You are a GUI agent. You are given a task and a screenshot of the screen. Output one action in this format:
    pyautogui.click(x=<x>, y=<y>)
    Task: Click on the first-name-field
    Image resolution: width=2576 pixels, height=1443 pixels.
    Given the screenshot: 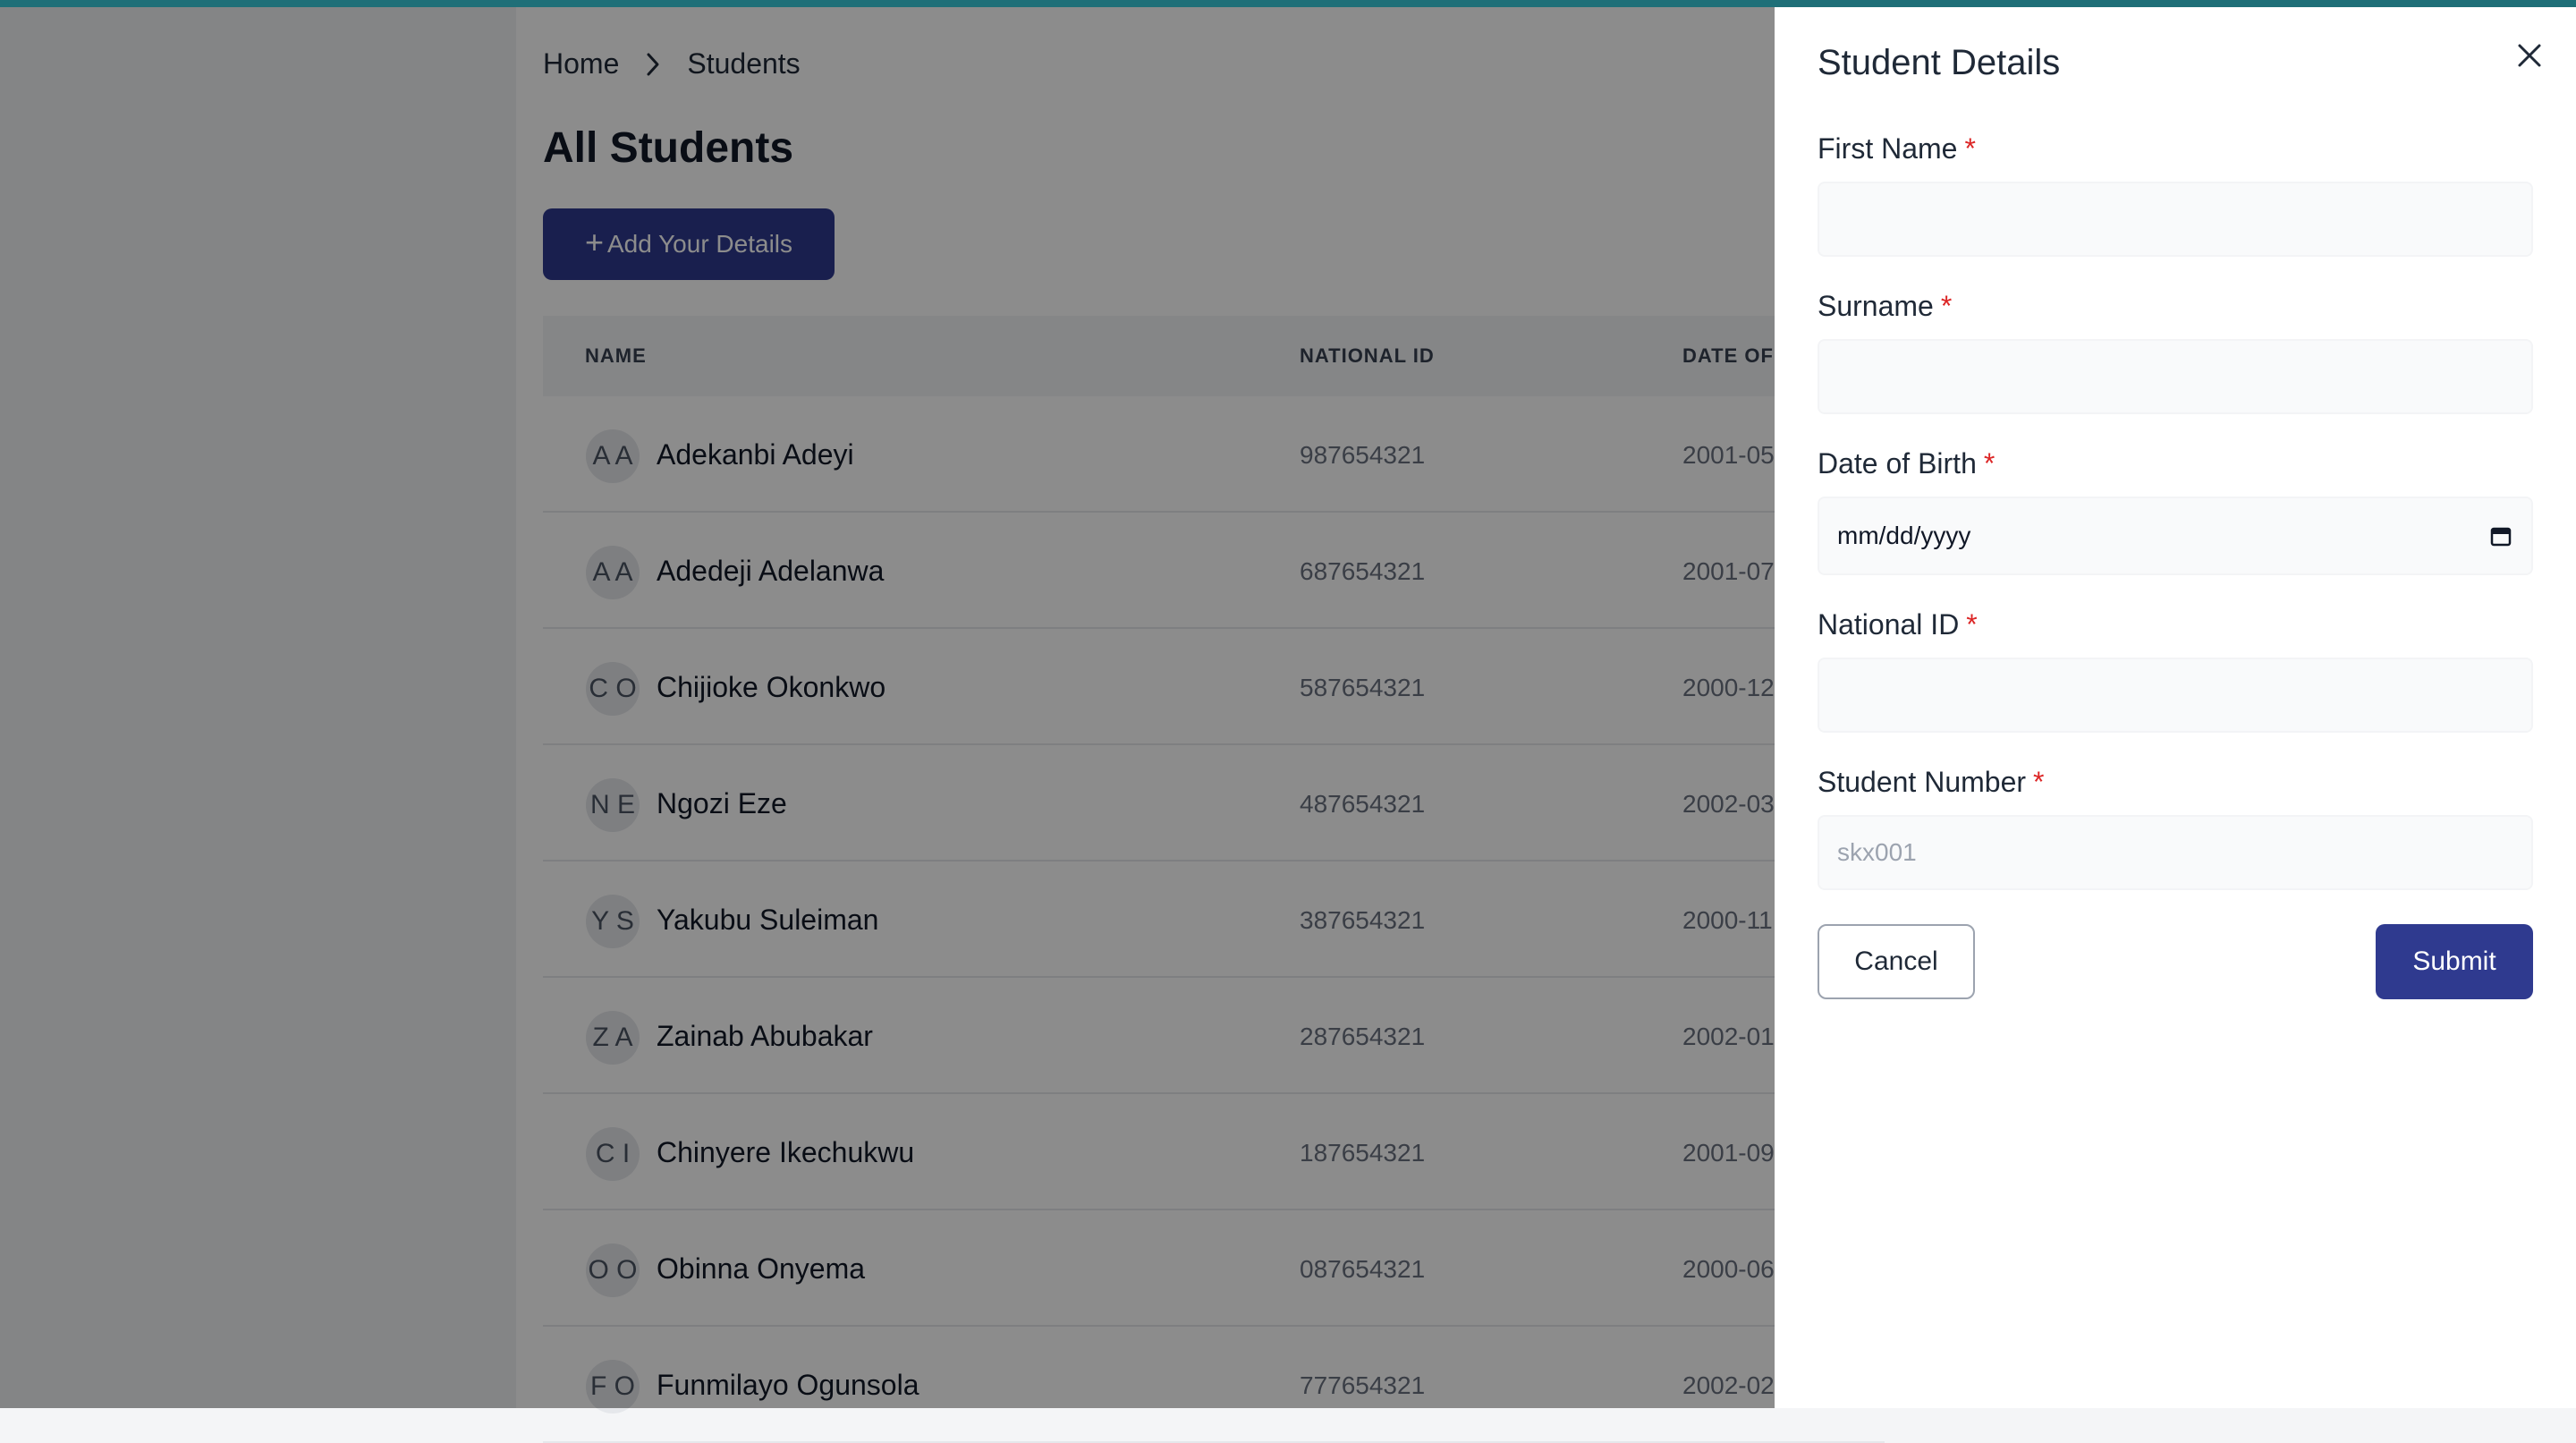 What is the action you would take?
    pyautogui.click(x=2175, y=219)
    